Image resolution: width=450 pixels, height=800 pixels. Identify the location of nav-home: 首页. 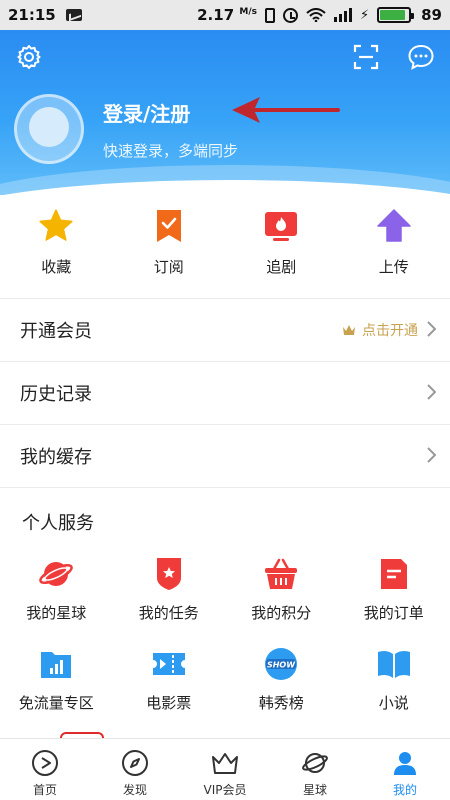
(45, 769).